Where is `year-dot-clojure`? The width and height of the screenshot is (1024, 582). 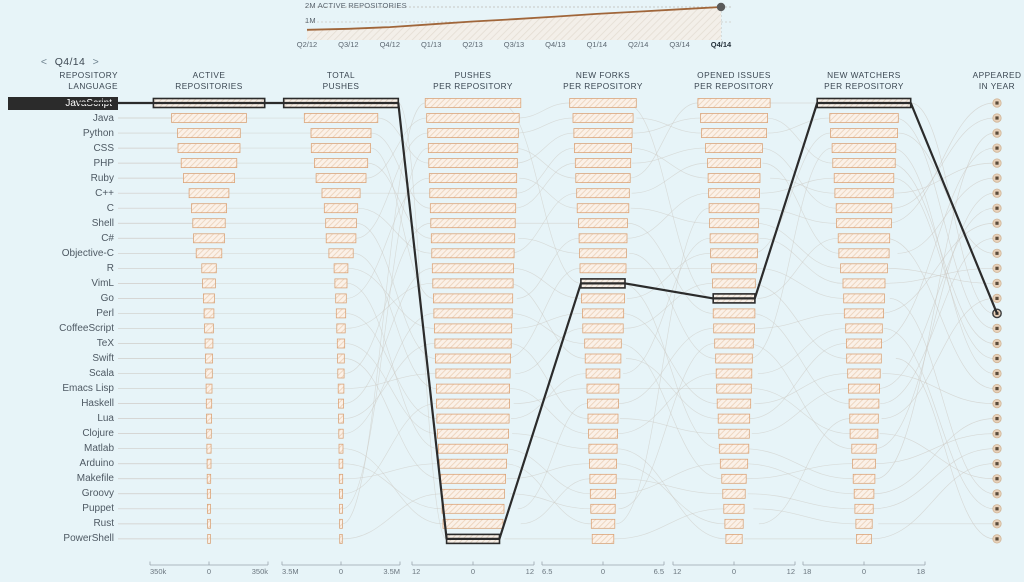 year-dot-clojure is located at coordinates (997, 479).